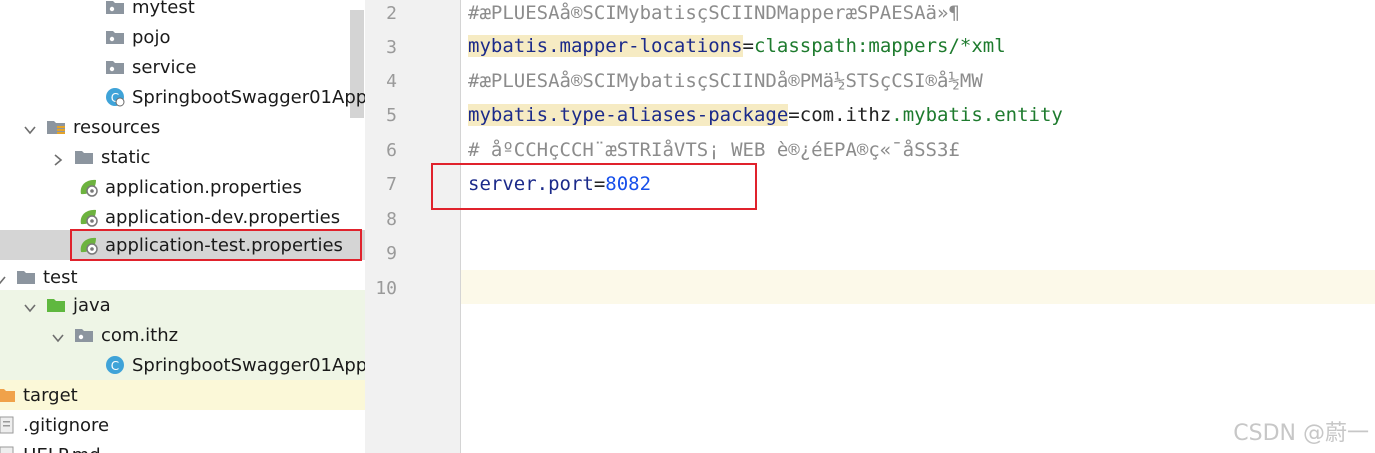 This screenshot has height=453, width=1375. Describe the element at coordinates (8, 425) in the screenshot. I see `gitignore-file-icon` at that location.